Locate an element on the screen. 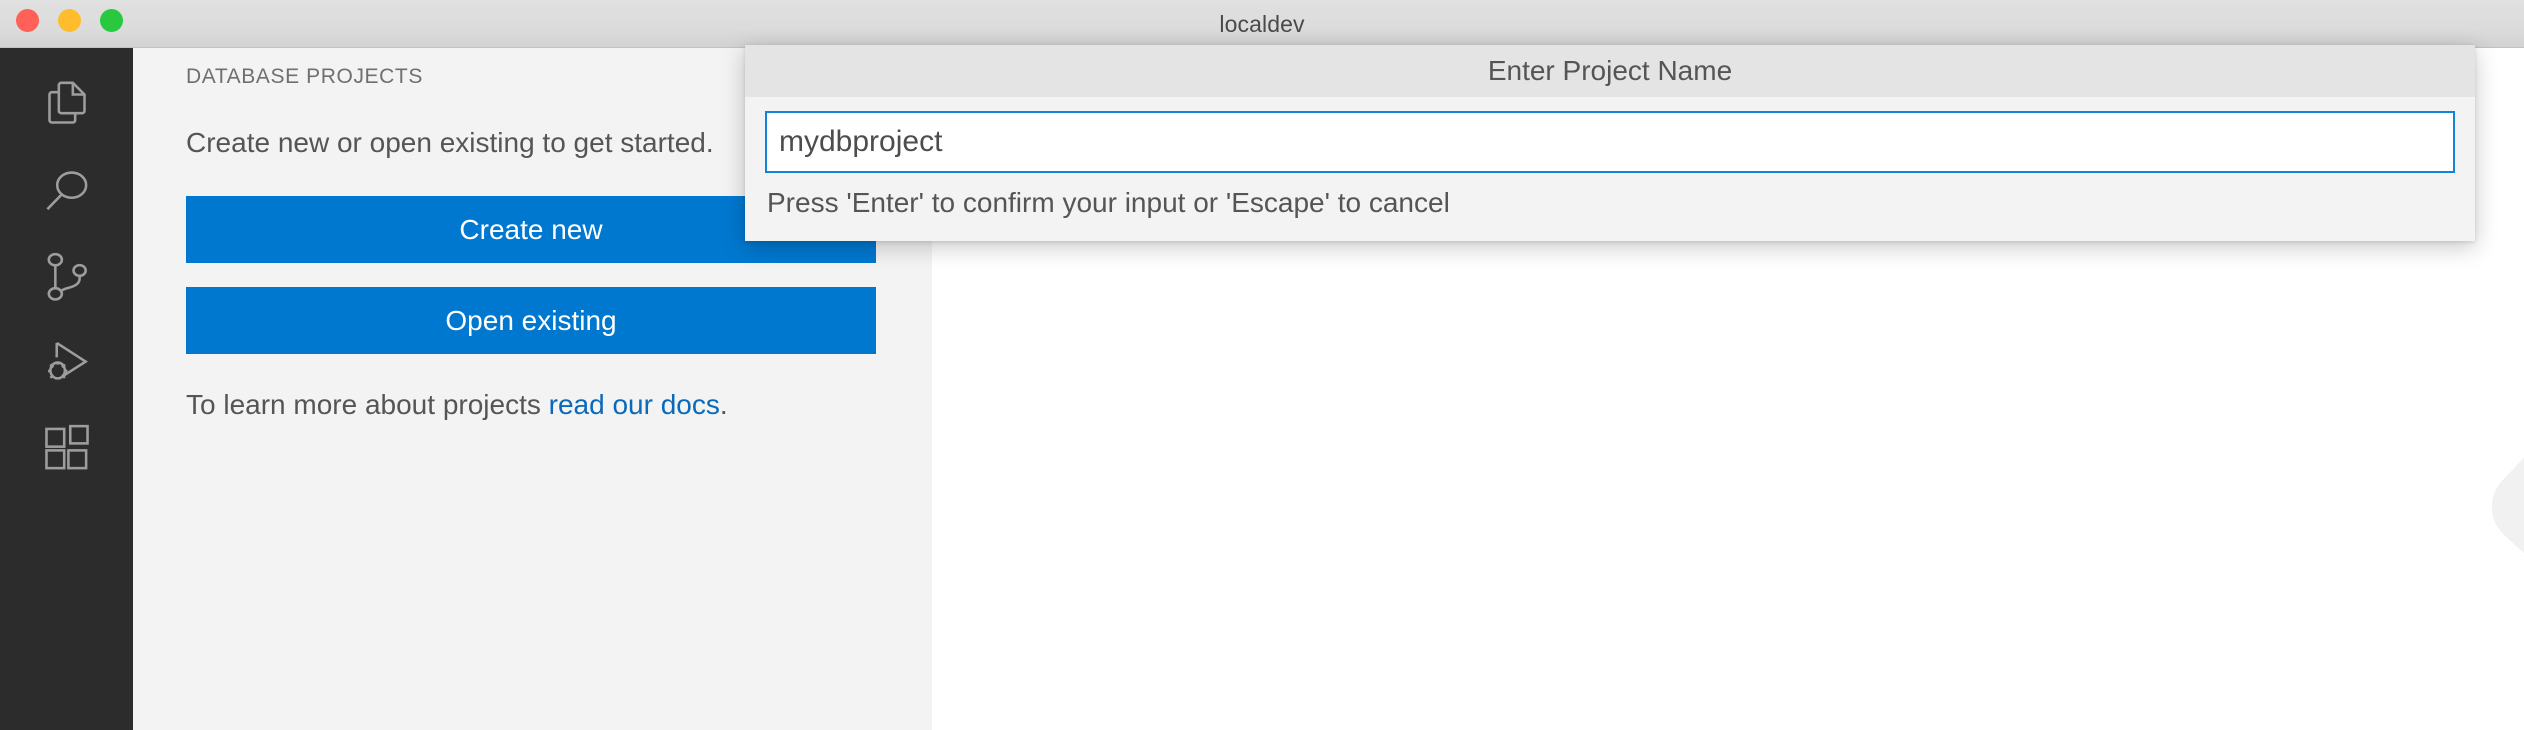  open-existing-button: Open existing is located at coordinates (531, 320).